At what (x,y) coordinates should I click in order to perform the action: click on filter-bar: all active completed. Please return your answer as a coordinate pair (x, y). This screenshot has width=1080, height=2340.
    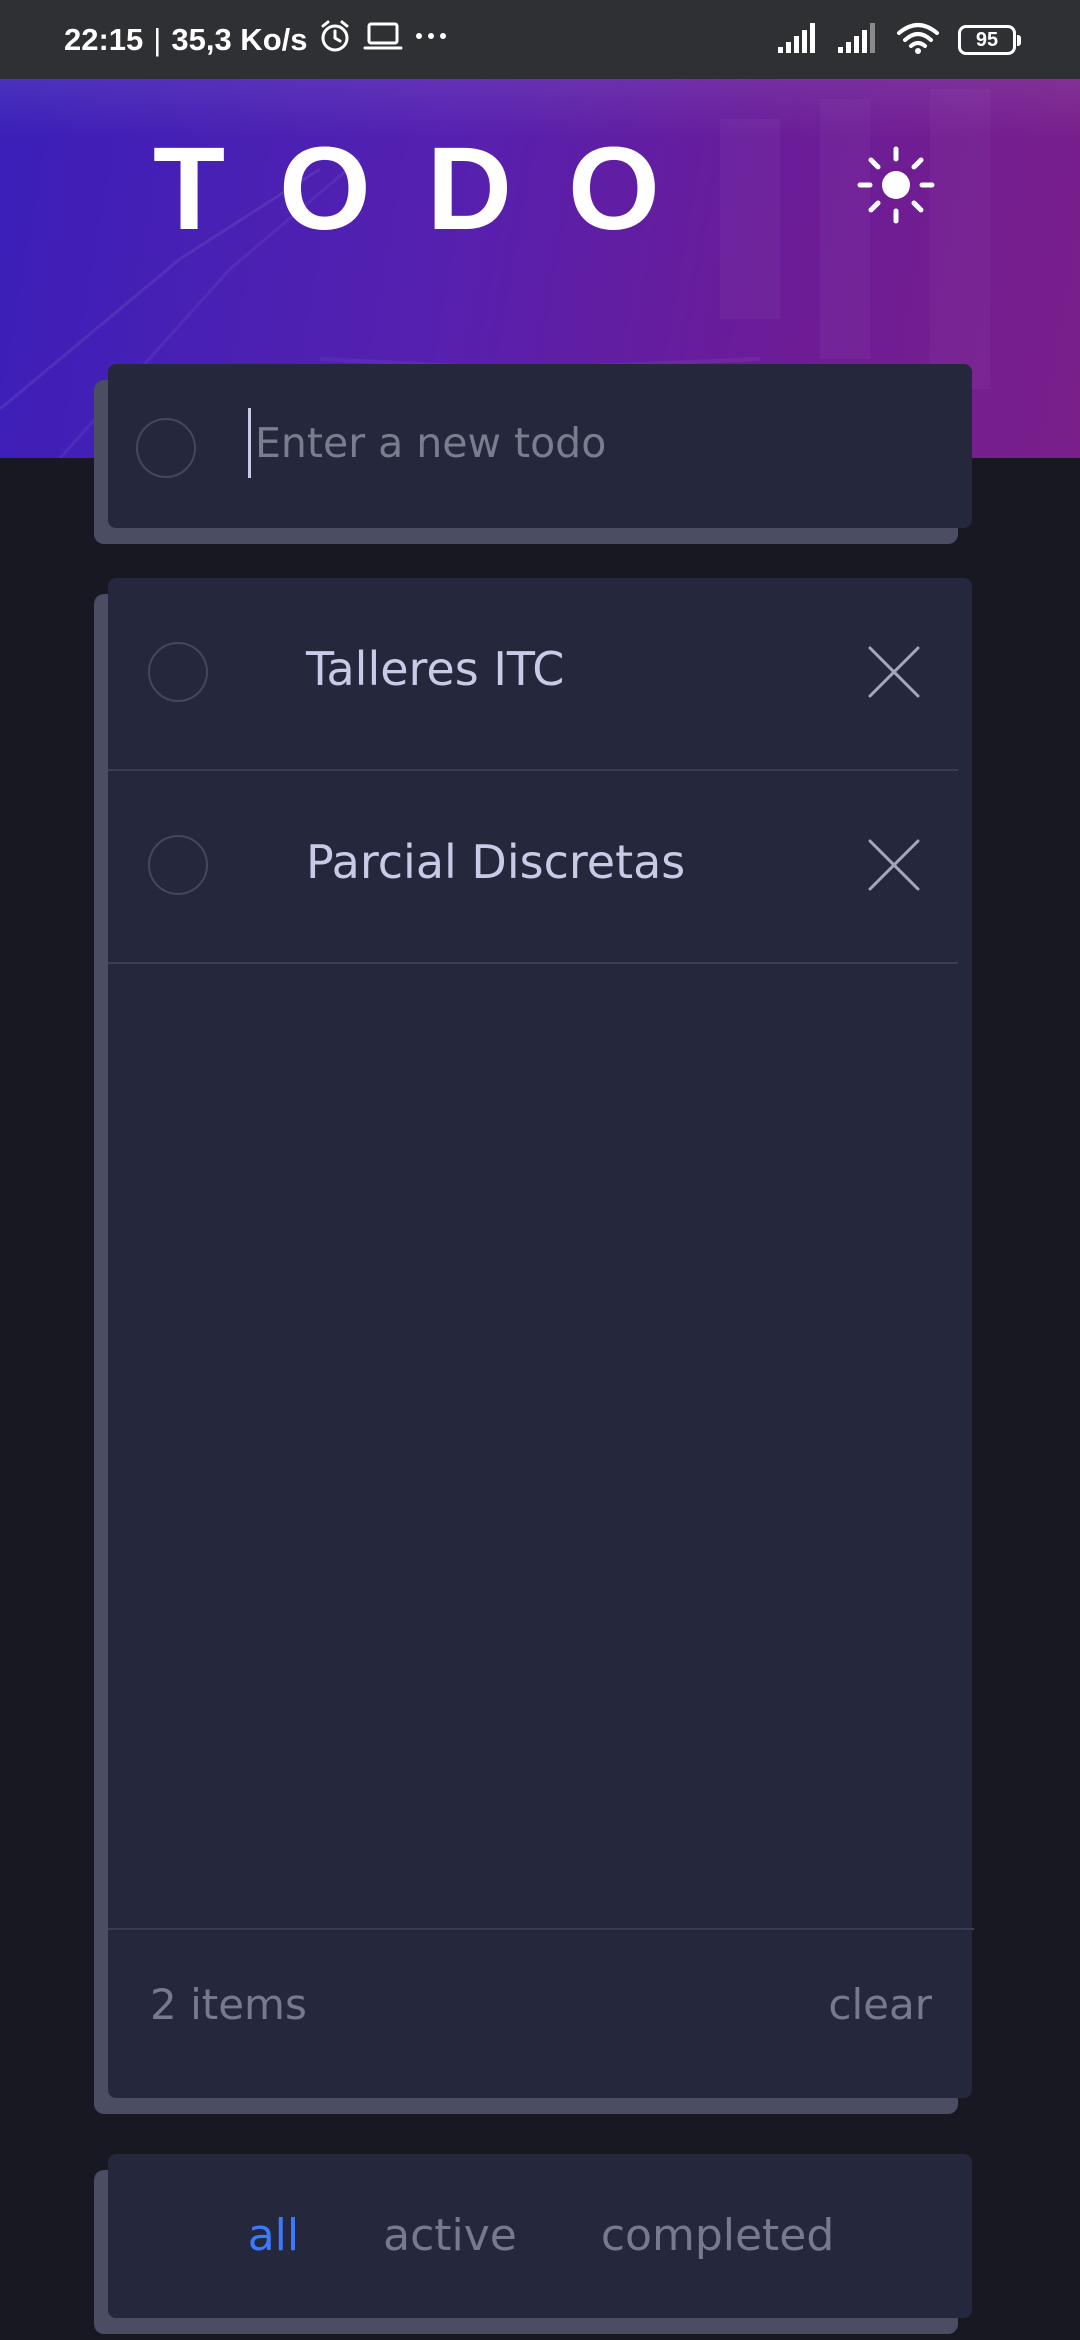
    Looking at the image, I should click on (541, 2235).